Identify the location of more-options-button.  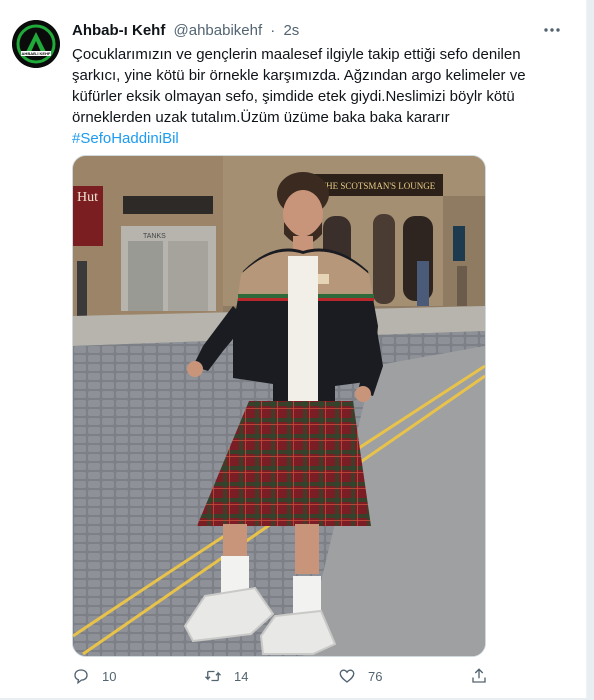
(552, 30).